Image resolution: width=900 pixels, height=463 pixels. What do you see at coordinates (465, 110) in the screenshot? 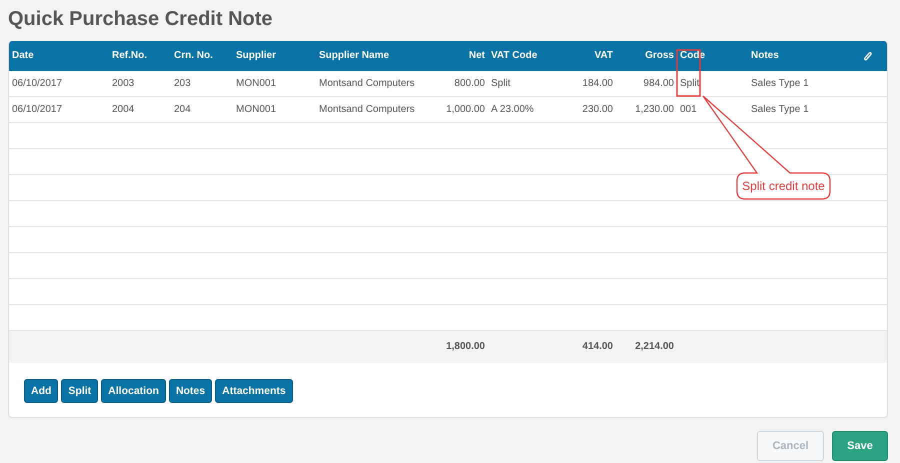
I see `table-cell-text: 1,000.00` at bounding box center [465, 110].